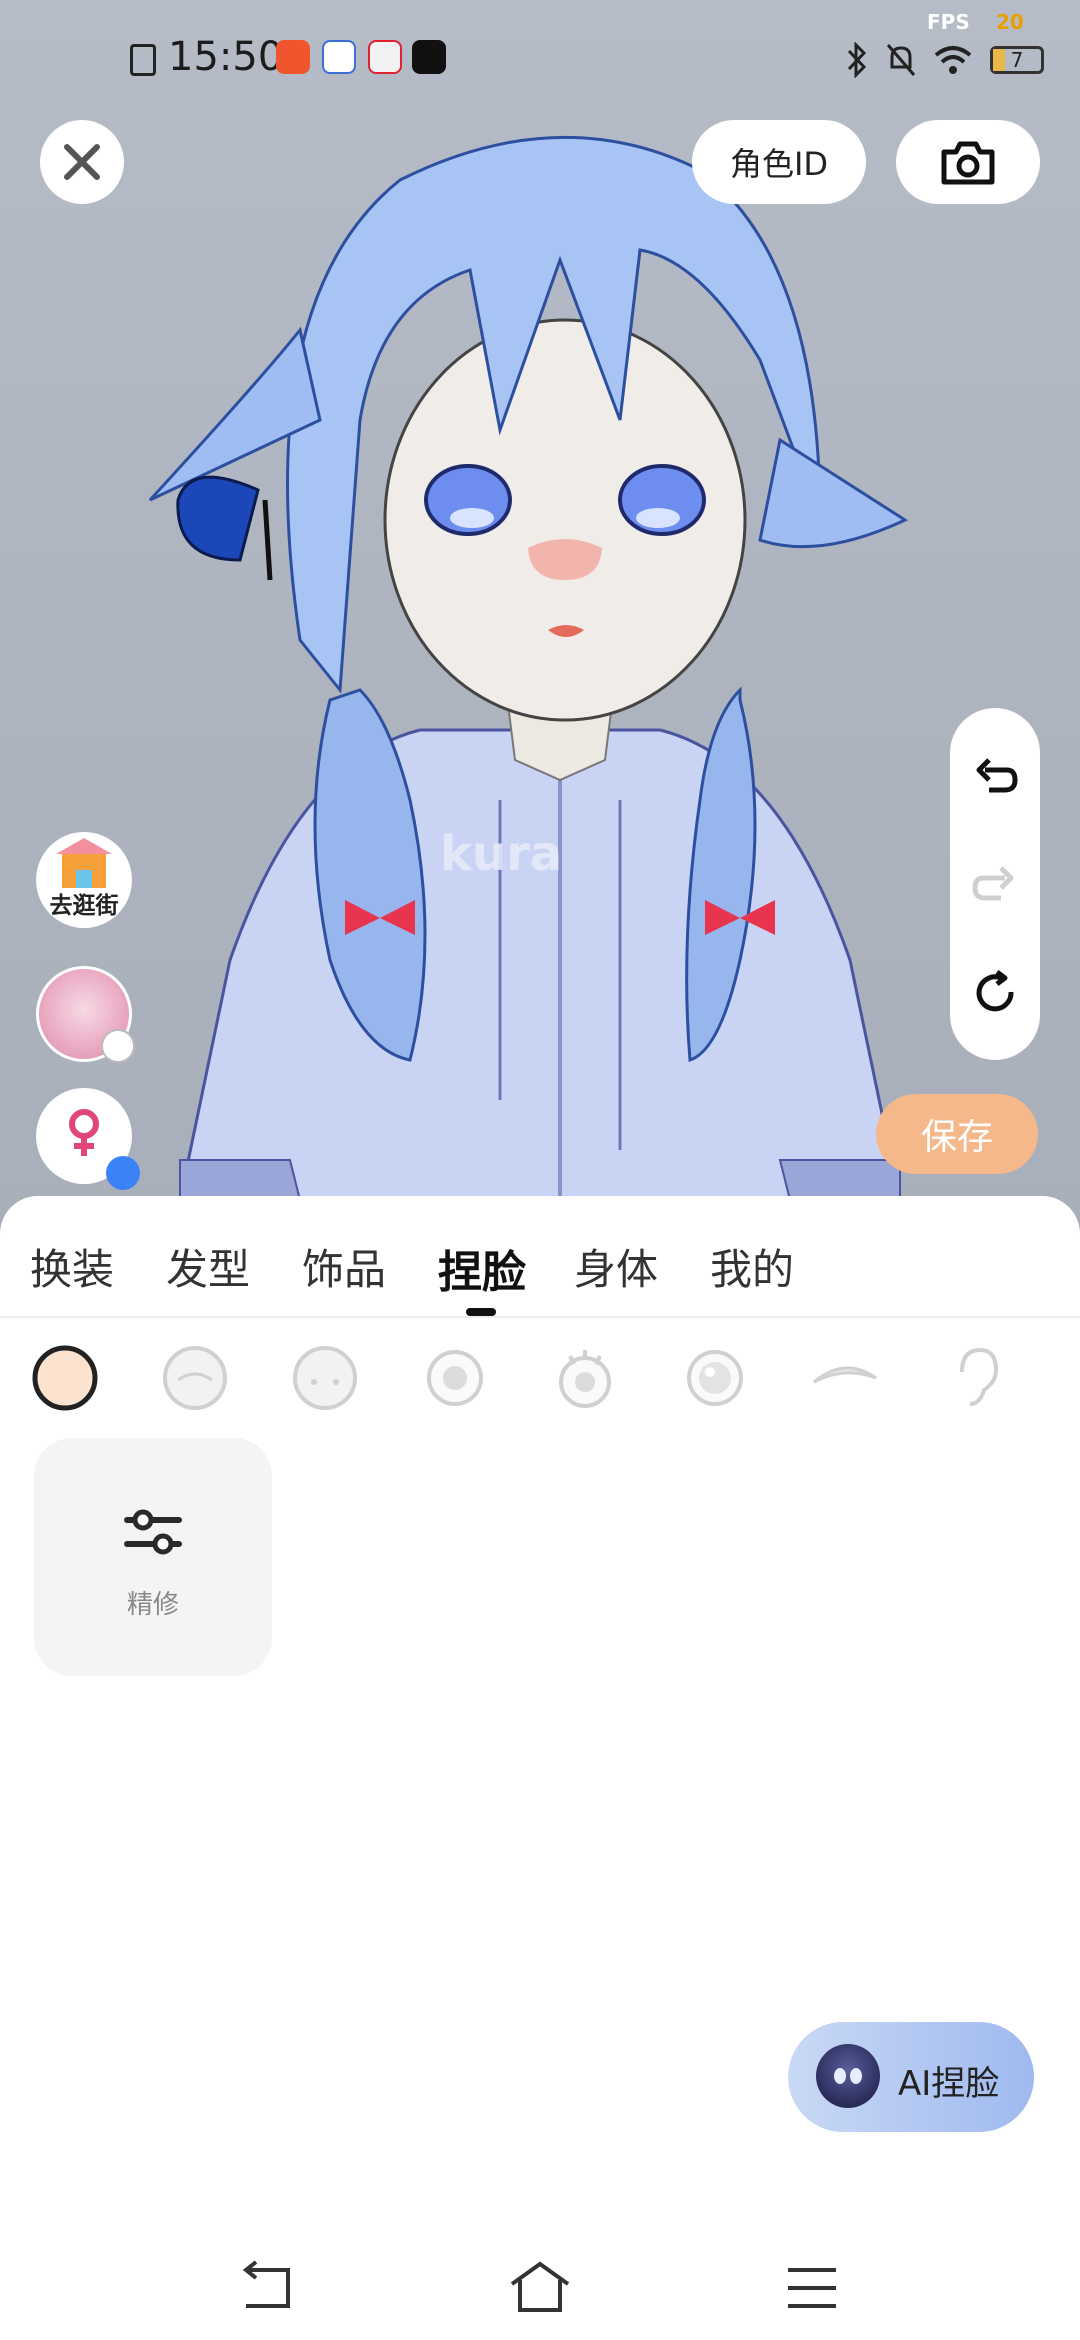  I want to click on swap-icon, so click(123, 1173).